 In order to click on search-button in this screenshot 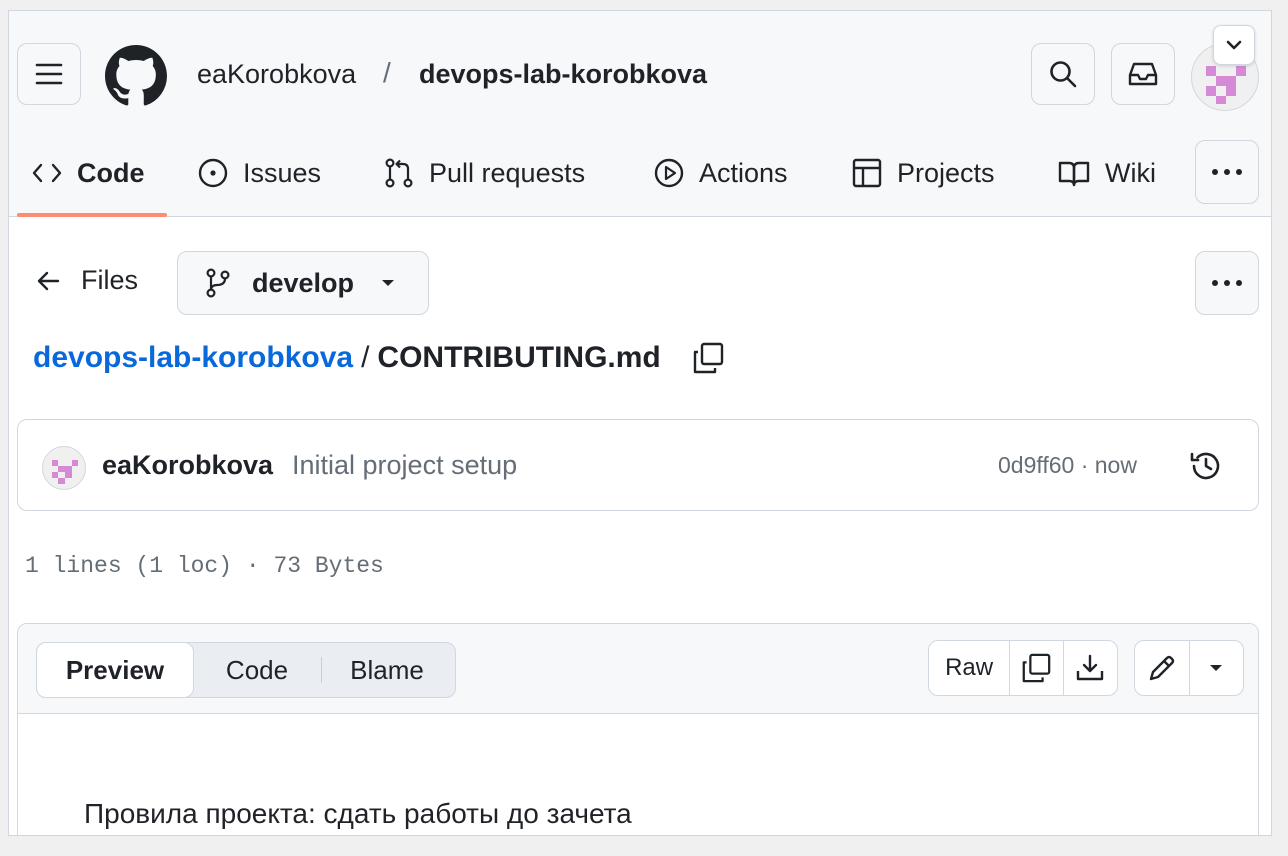, I will do `click(1063, 74)`.